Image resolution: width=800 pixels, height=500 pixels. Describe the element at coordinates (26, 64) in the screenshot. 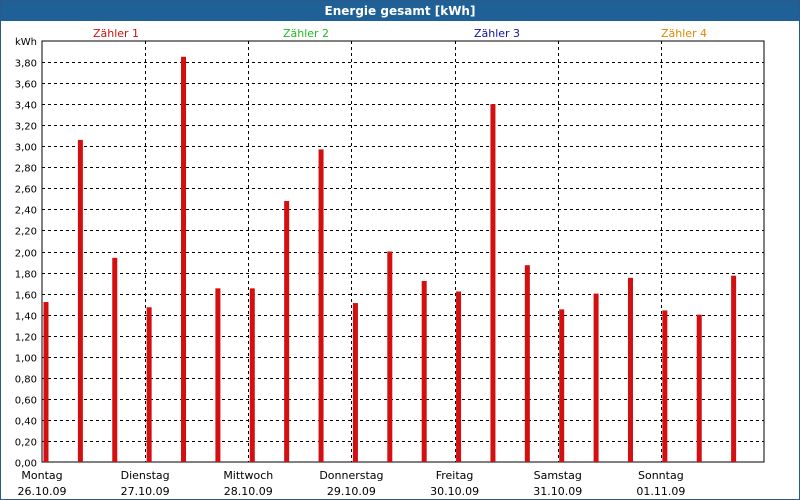

I see `y-tick-label: 3,80` at that location.